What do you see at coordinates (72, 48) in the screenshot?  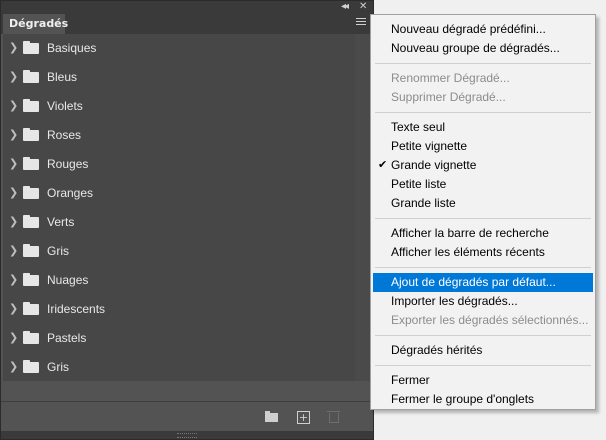 I see `folder-label: Basiques` at bounding box center [72, 48].